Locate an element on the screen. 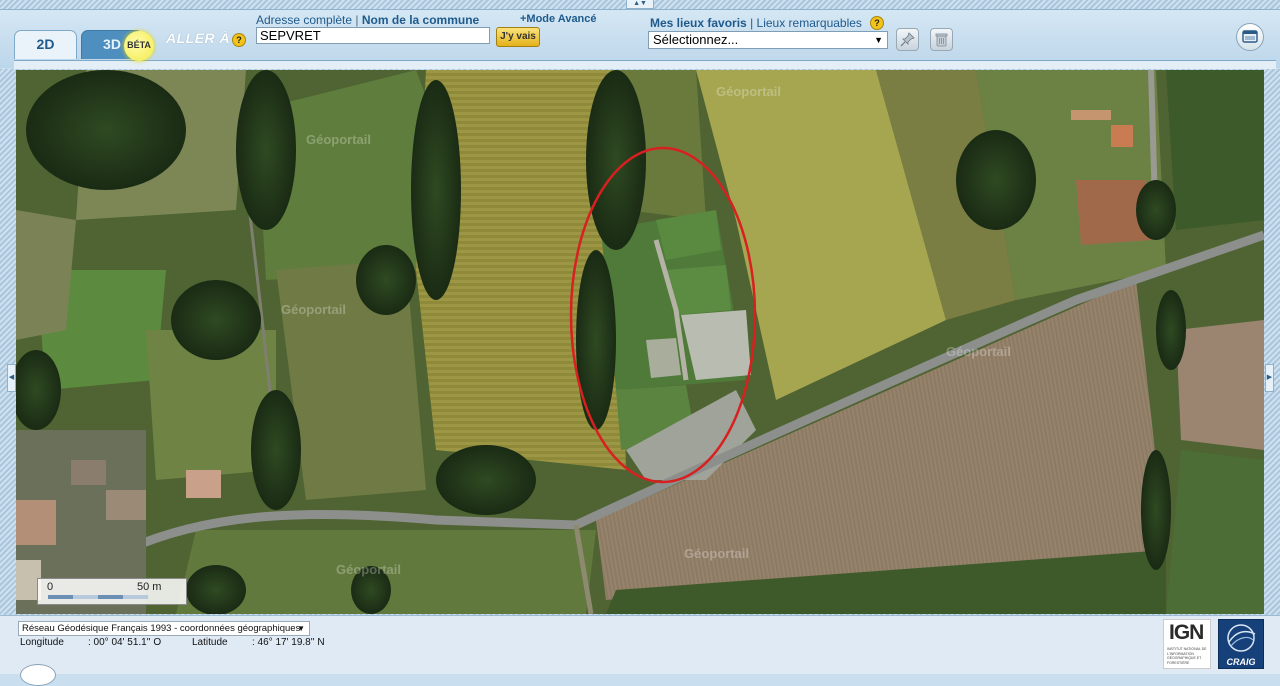  window-mode-button is located at coordinates (1250, 37).